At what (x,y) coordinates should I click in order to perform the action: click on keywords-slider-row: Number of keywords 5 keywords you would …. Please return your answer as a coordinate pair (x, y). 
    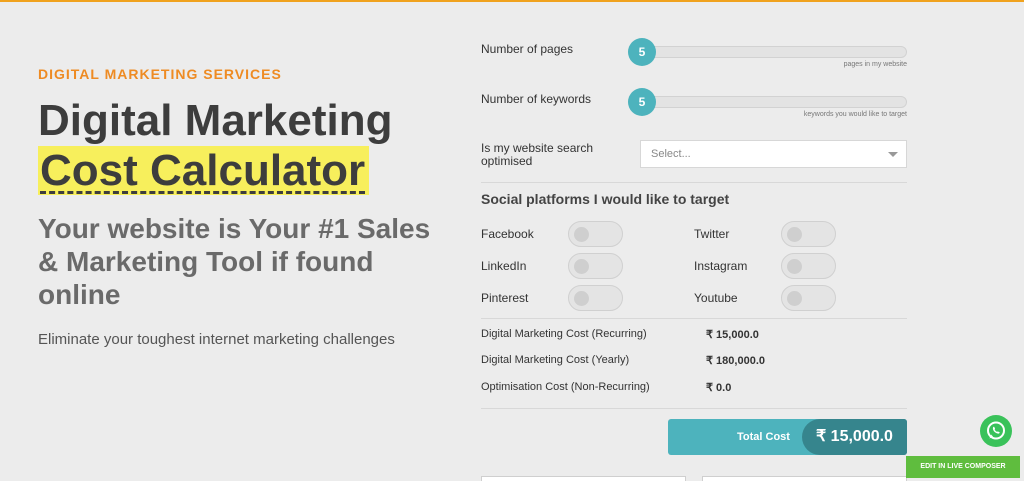
    Looking at the image, I should click on (694, 106).